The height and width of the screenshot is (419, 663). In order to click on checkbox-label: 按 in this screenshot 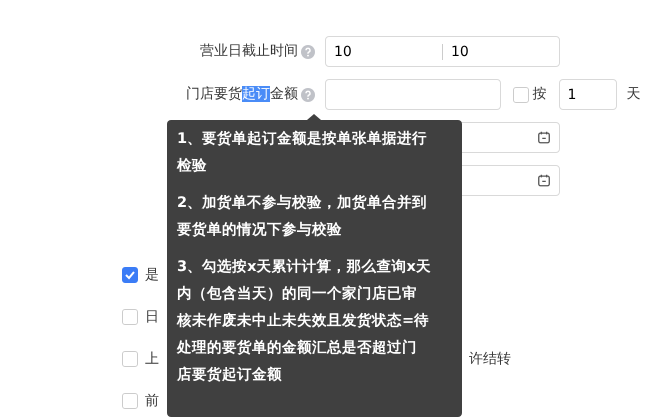, I will do `click(539, 94)`.